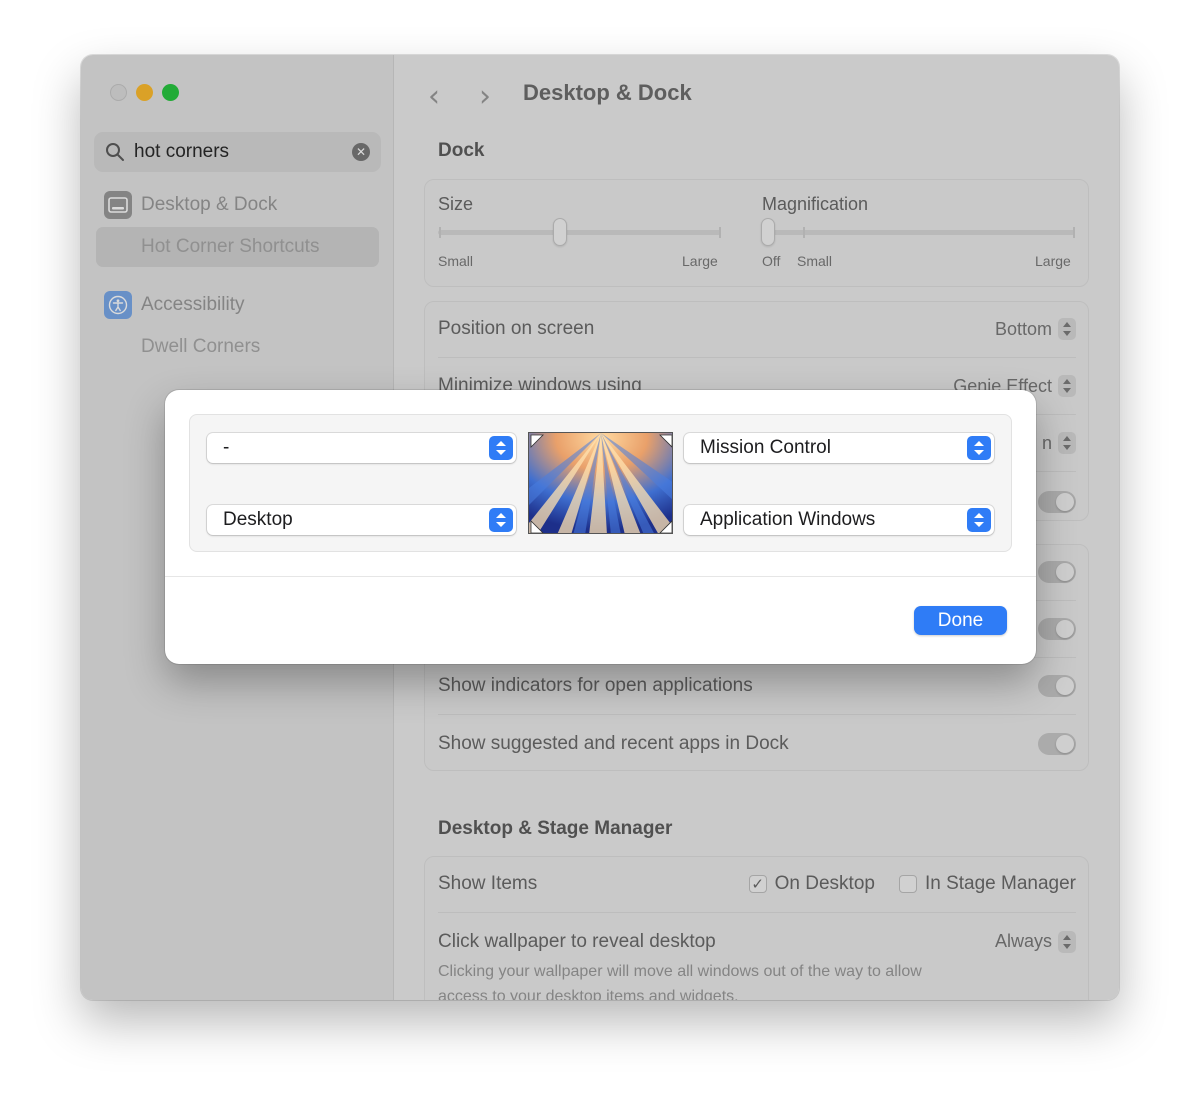 The width and height of the screenshot is (1200, 1107). I want to click on top-right-corner-value: Mission Control, so click(765, 447).